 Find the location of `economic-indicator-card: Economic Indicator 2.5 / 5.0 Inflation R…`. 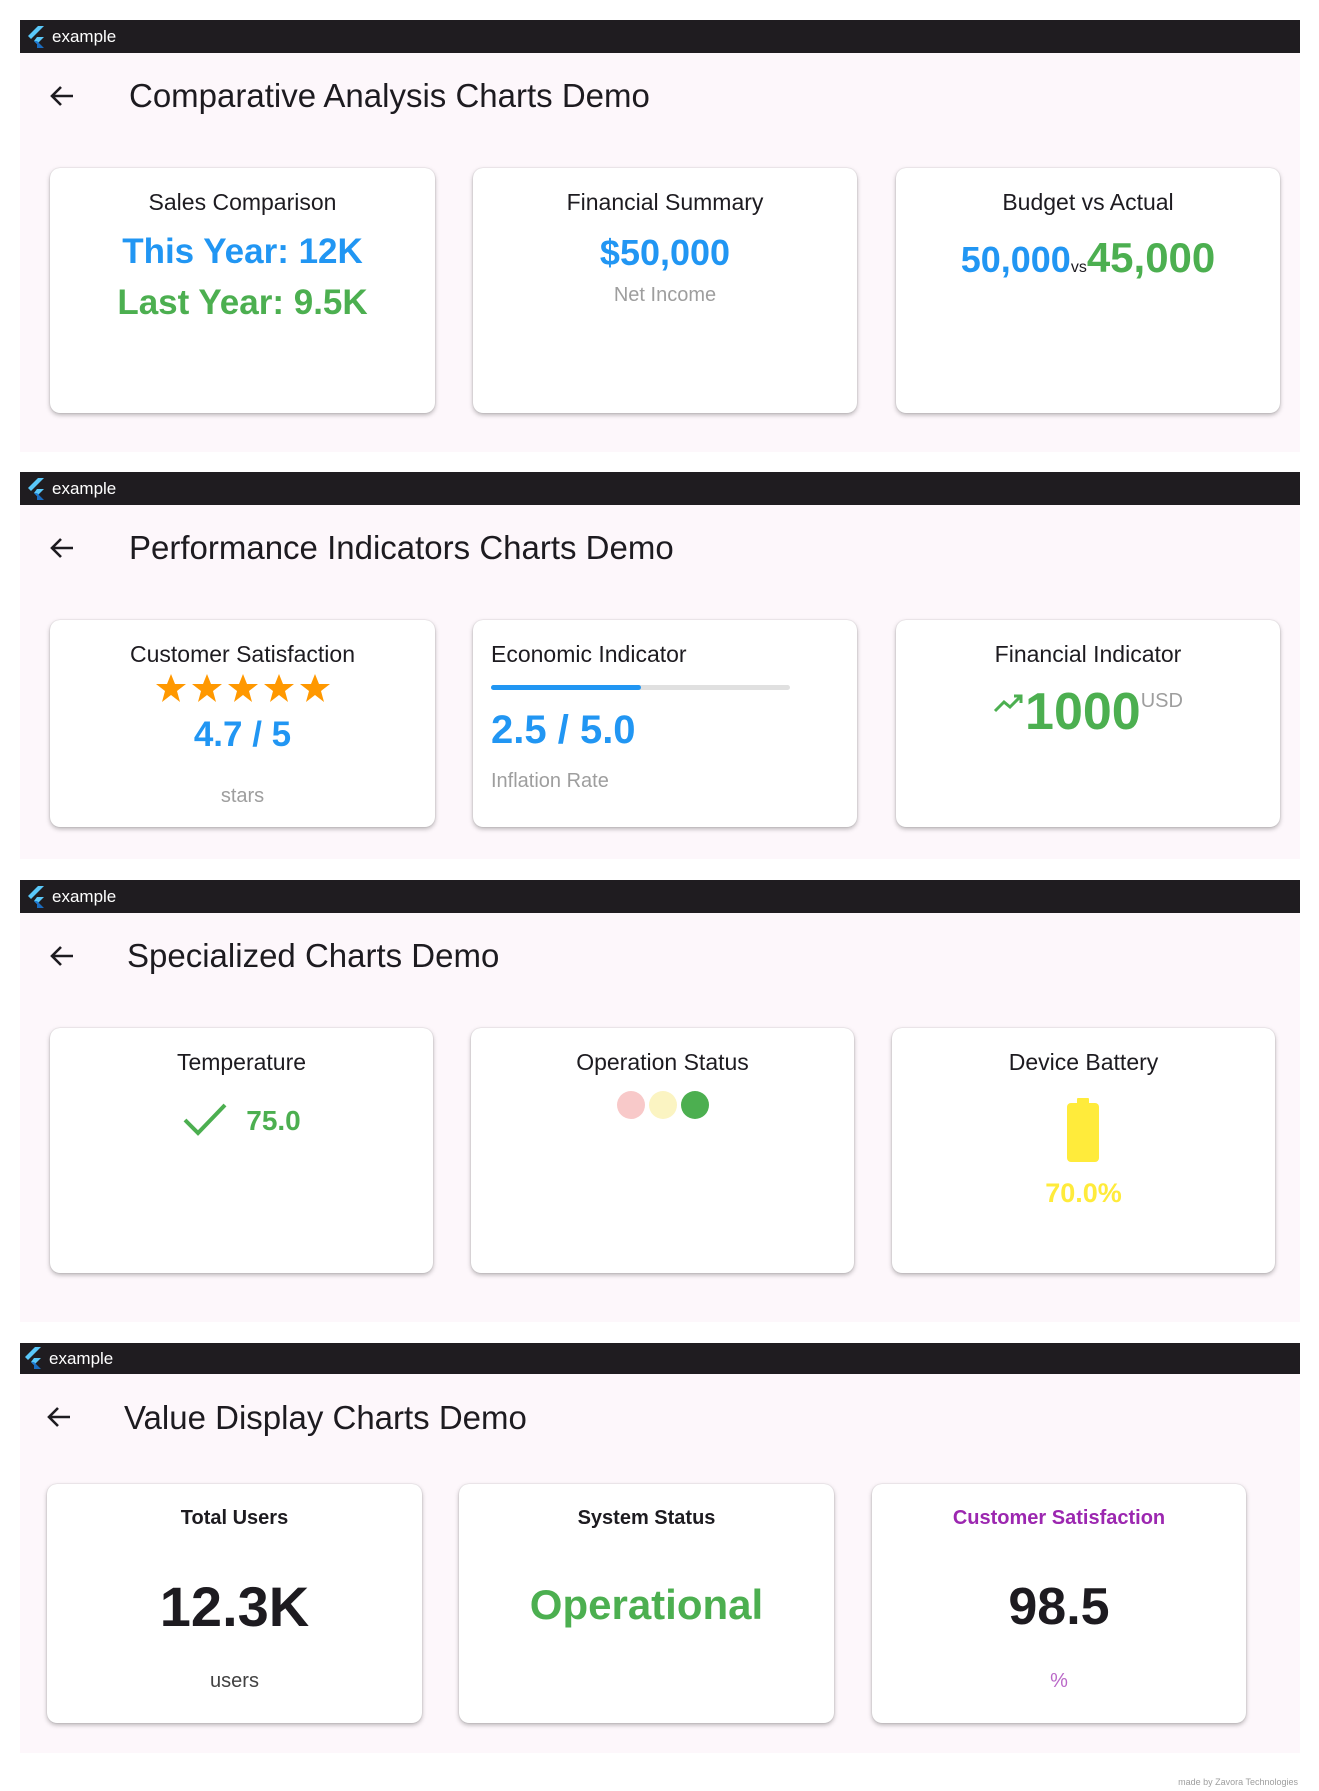

economic-indicator-card: Economic Indicator 2.5 / 5.0 Inflation R… is located at coordinates (665, 723).